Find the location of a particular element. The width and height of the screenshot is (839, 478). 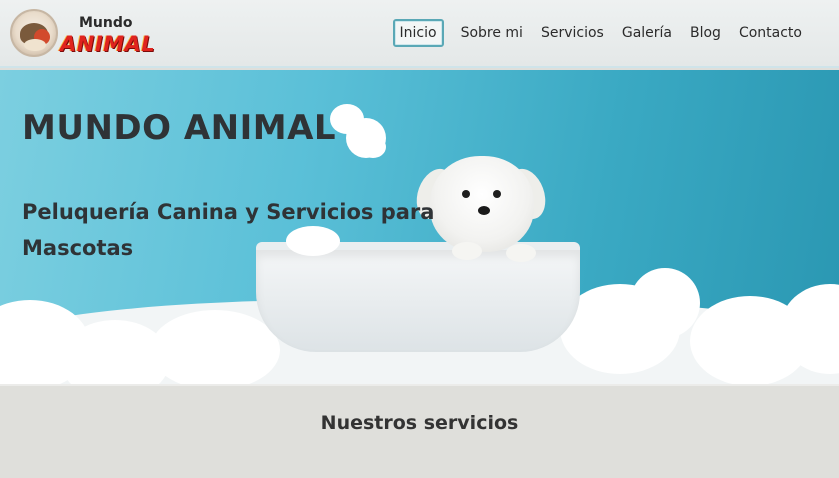

logo-text-top: Mundo is located at coordinates (106, 23).